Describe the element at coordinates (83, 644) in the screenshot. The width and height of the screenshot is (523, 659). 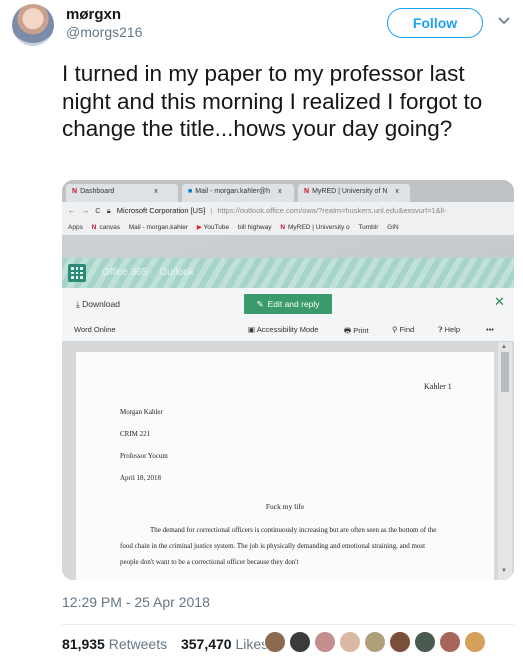
I see `retweets-count: 81,935` at that location.